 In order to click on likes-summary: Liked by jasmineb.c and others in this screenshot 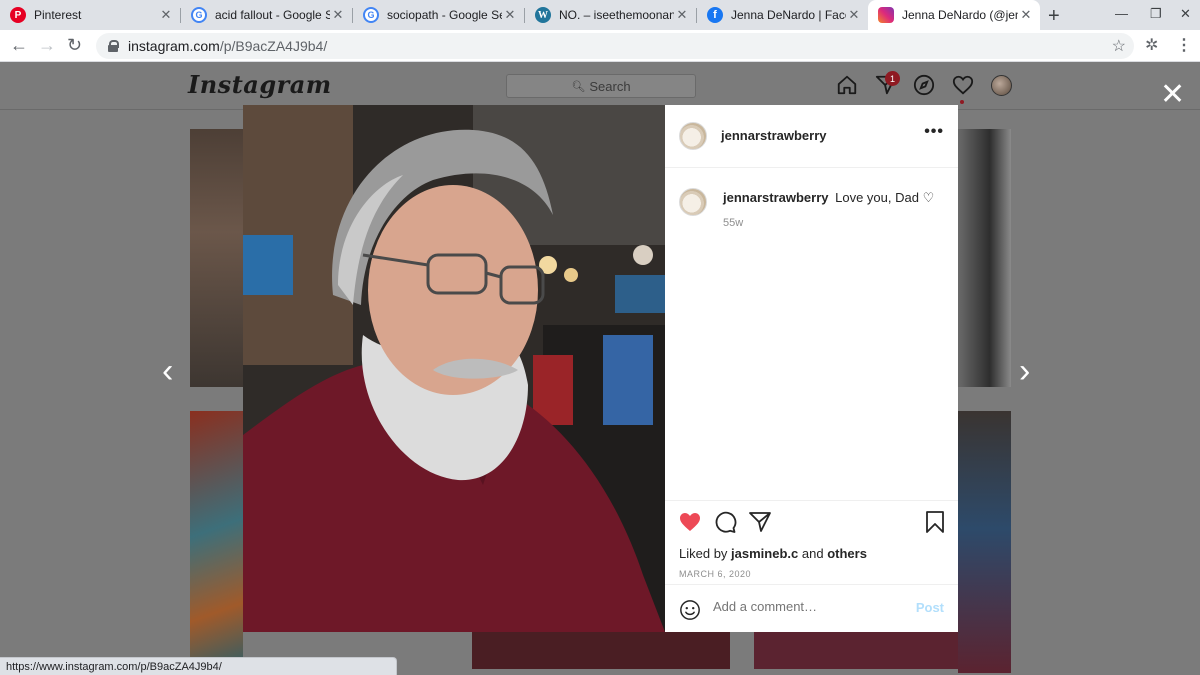, I will do `click(773, 553)`.